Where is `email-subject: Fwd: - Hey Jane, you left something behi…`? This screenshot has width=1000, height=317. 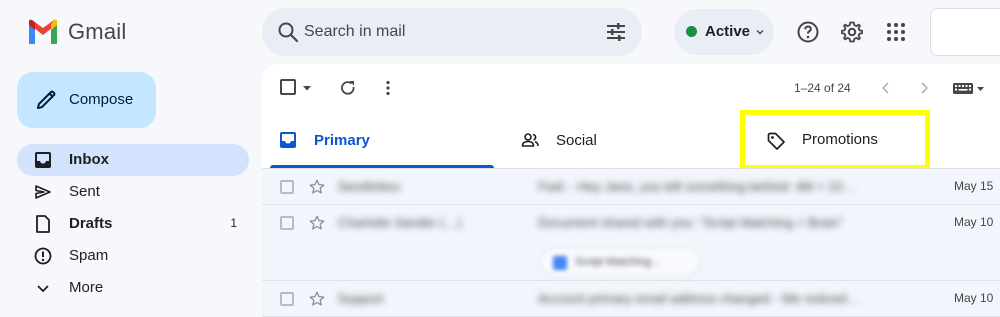 email-subject: Fwd: - Hey Jane, you left something behi… is located at coordinates (697, 186).